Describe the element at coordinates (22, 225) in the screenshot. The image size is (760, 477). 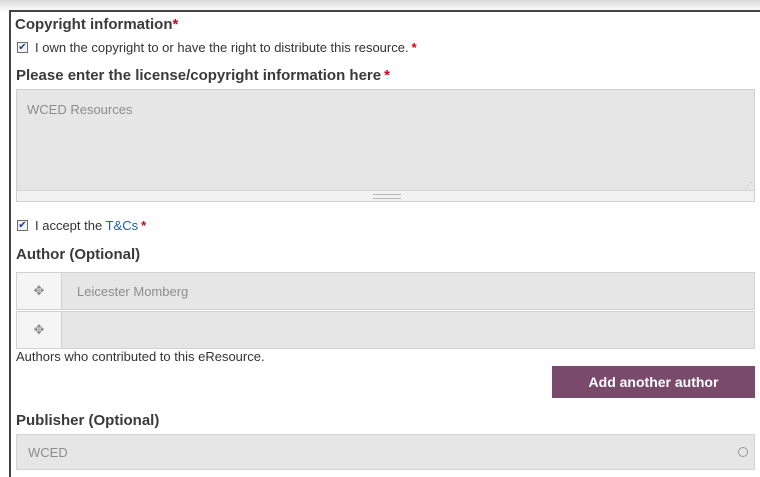
I see `accept-terms-checkbox: ✔` at that location.